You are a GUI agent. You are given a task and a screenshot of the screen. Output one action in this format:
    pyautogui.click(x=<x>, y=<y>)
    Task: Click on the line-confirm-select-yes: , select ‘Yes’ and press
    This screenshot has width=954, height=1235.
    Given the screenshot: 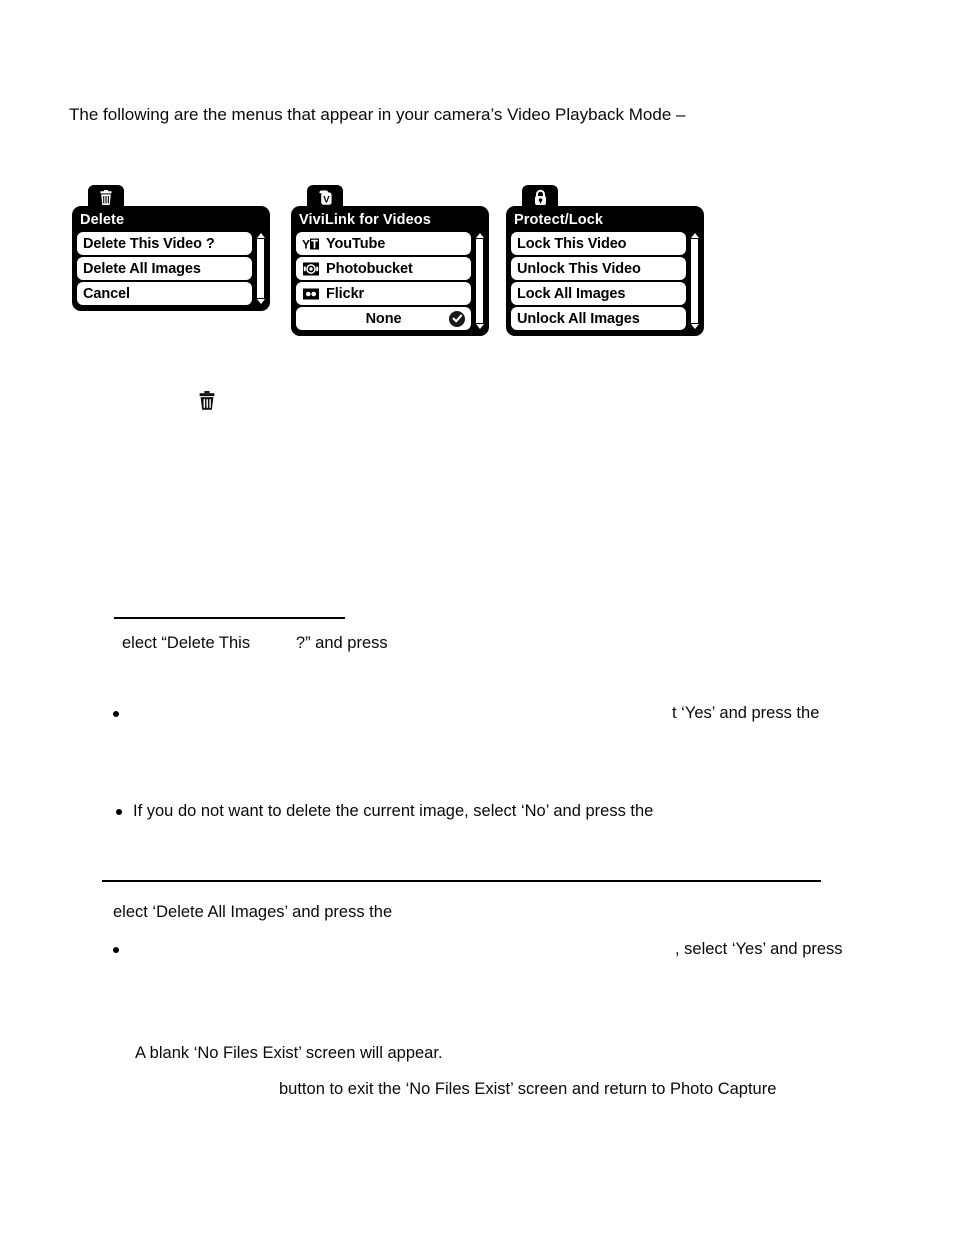 What is the action you would take?
    pyautogui.click(x=759, y=949)
    